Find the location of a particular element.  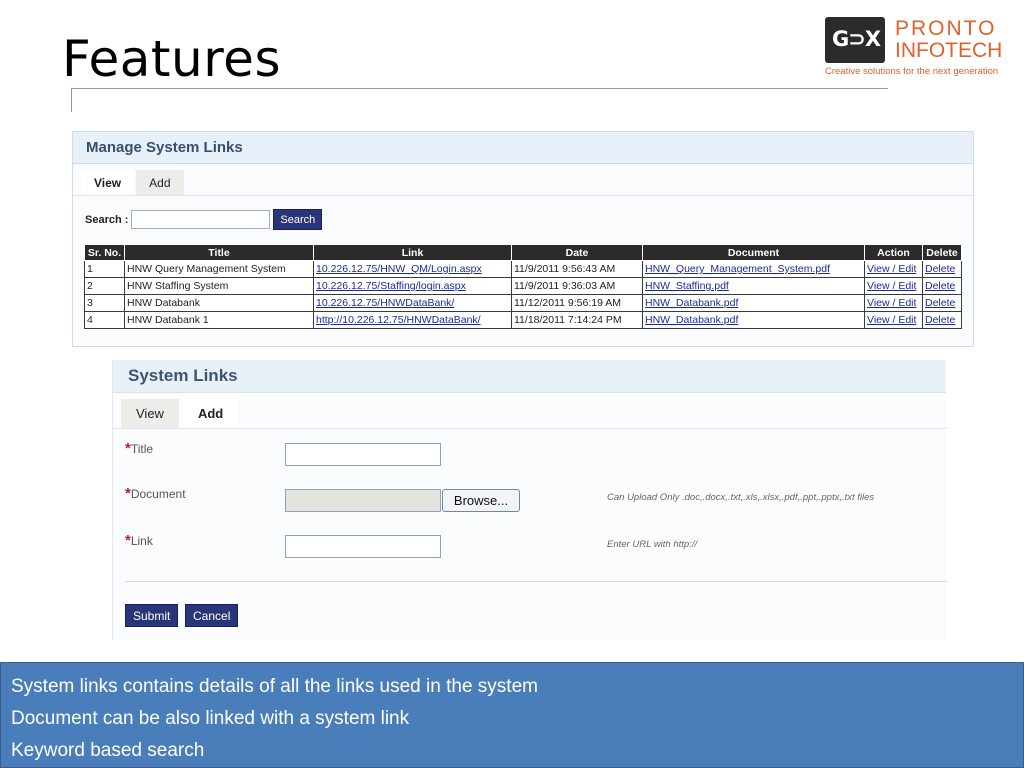

cell-date: 11/18/2011 7:14:24 PM is located at coordinates (577, 320).